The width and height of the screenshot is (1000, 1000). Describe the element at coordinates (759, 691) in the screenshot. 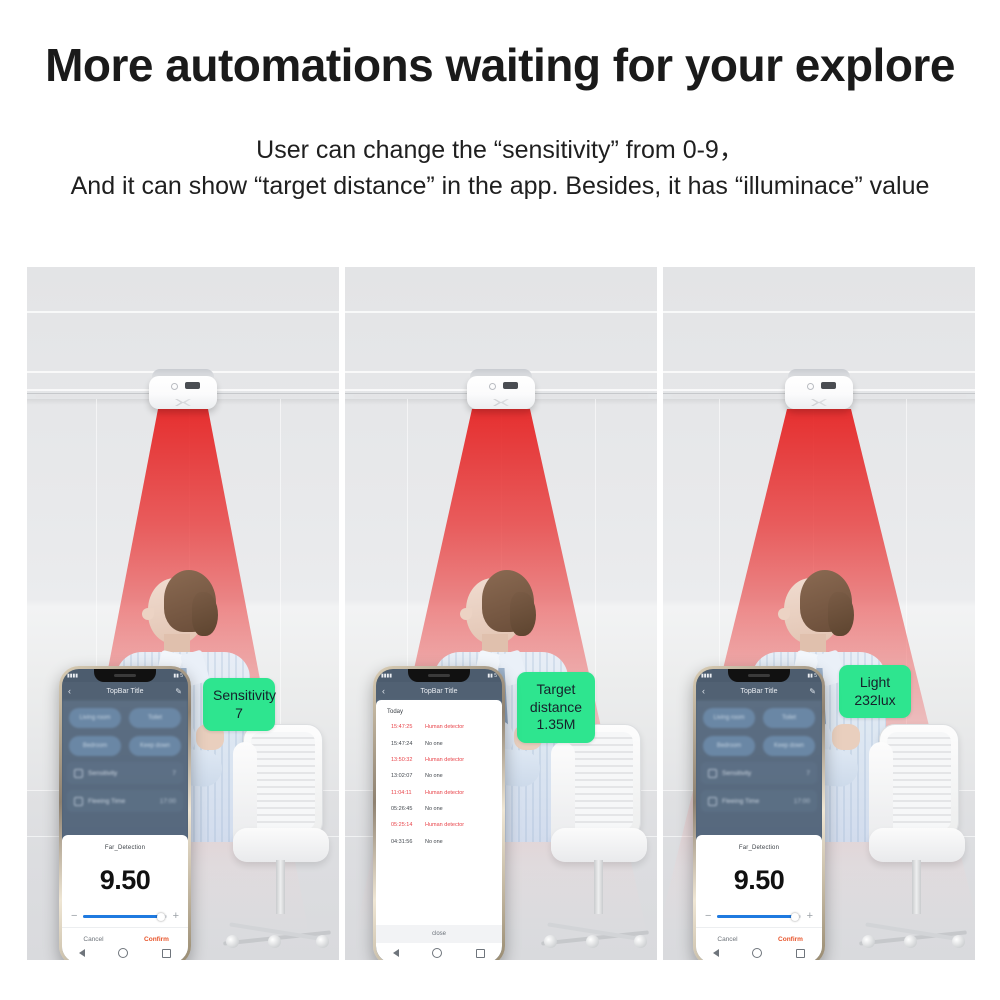

I see `app-topbar: ‹ TopBar Title ✎` at that location.